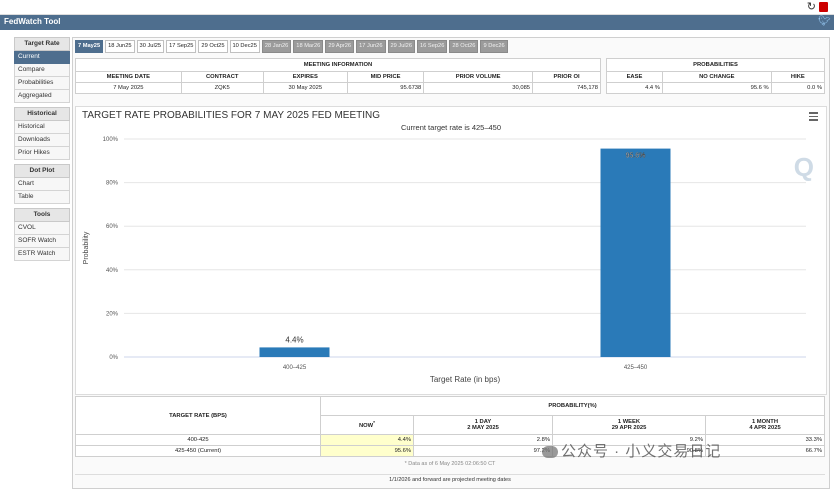  Describe the element at coordinates (244, 46) in the screenshot. I see `tab-10-dec25: 10 Dec25` at that location.